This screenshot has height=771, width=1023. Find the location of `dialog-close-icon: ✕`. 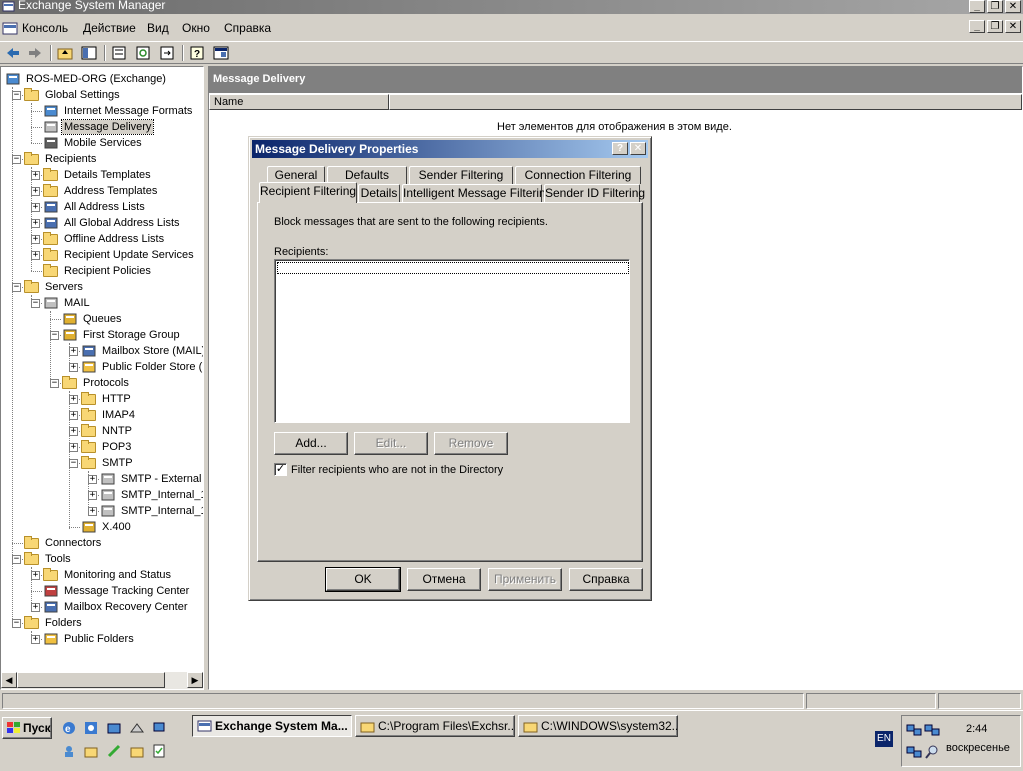

dialog-close-icon: ✕ is located at coordinates (638, 148).